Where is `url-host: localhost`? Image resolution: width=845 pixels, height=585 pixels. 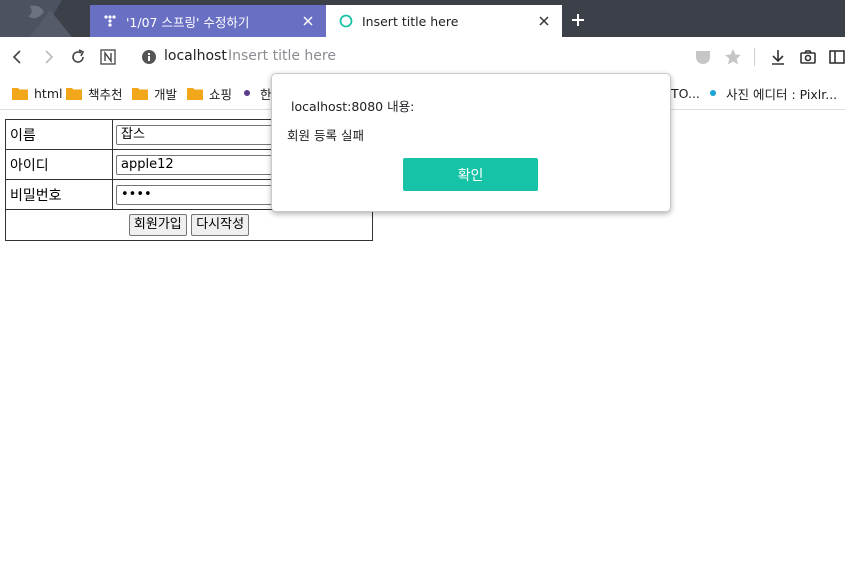
url-host: localhost is located at coordinates (195, 56).